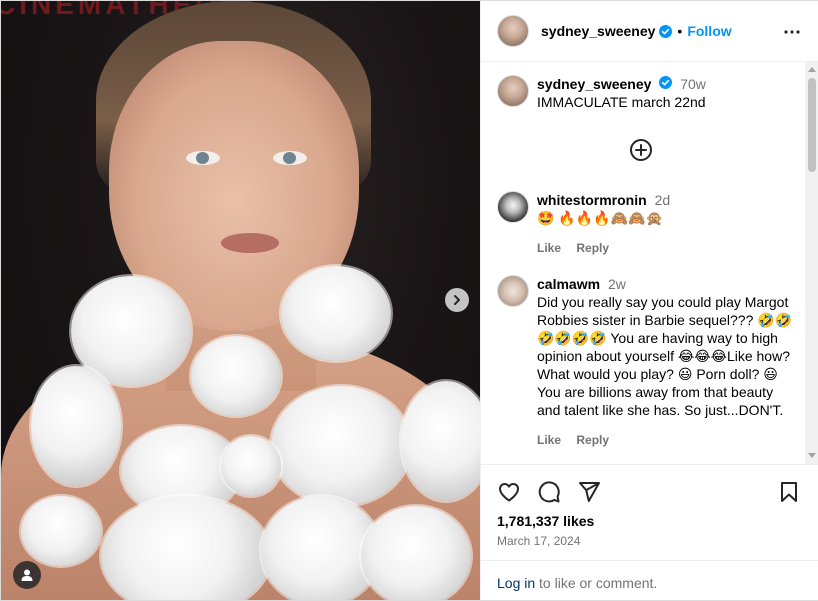 Image resolution: width=818 pixels, height=601 pixels. I want to click on comment-age: 2w, so click(616, 284).